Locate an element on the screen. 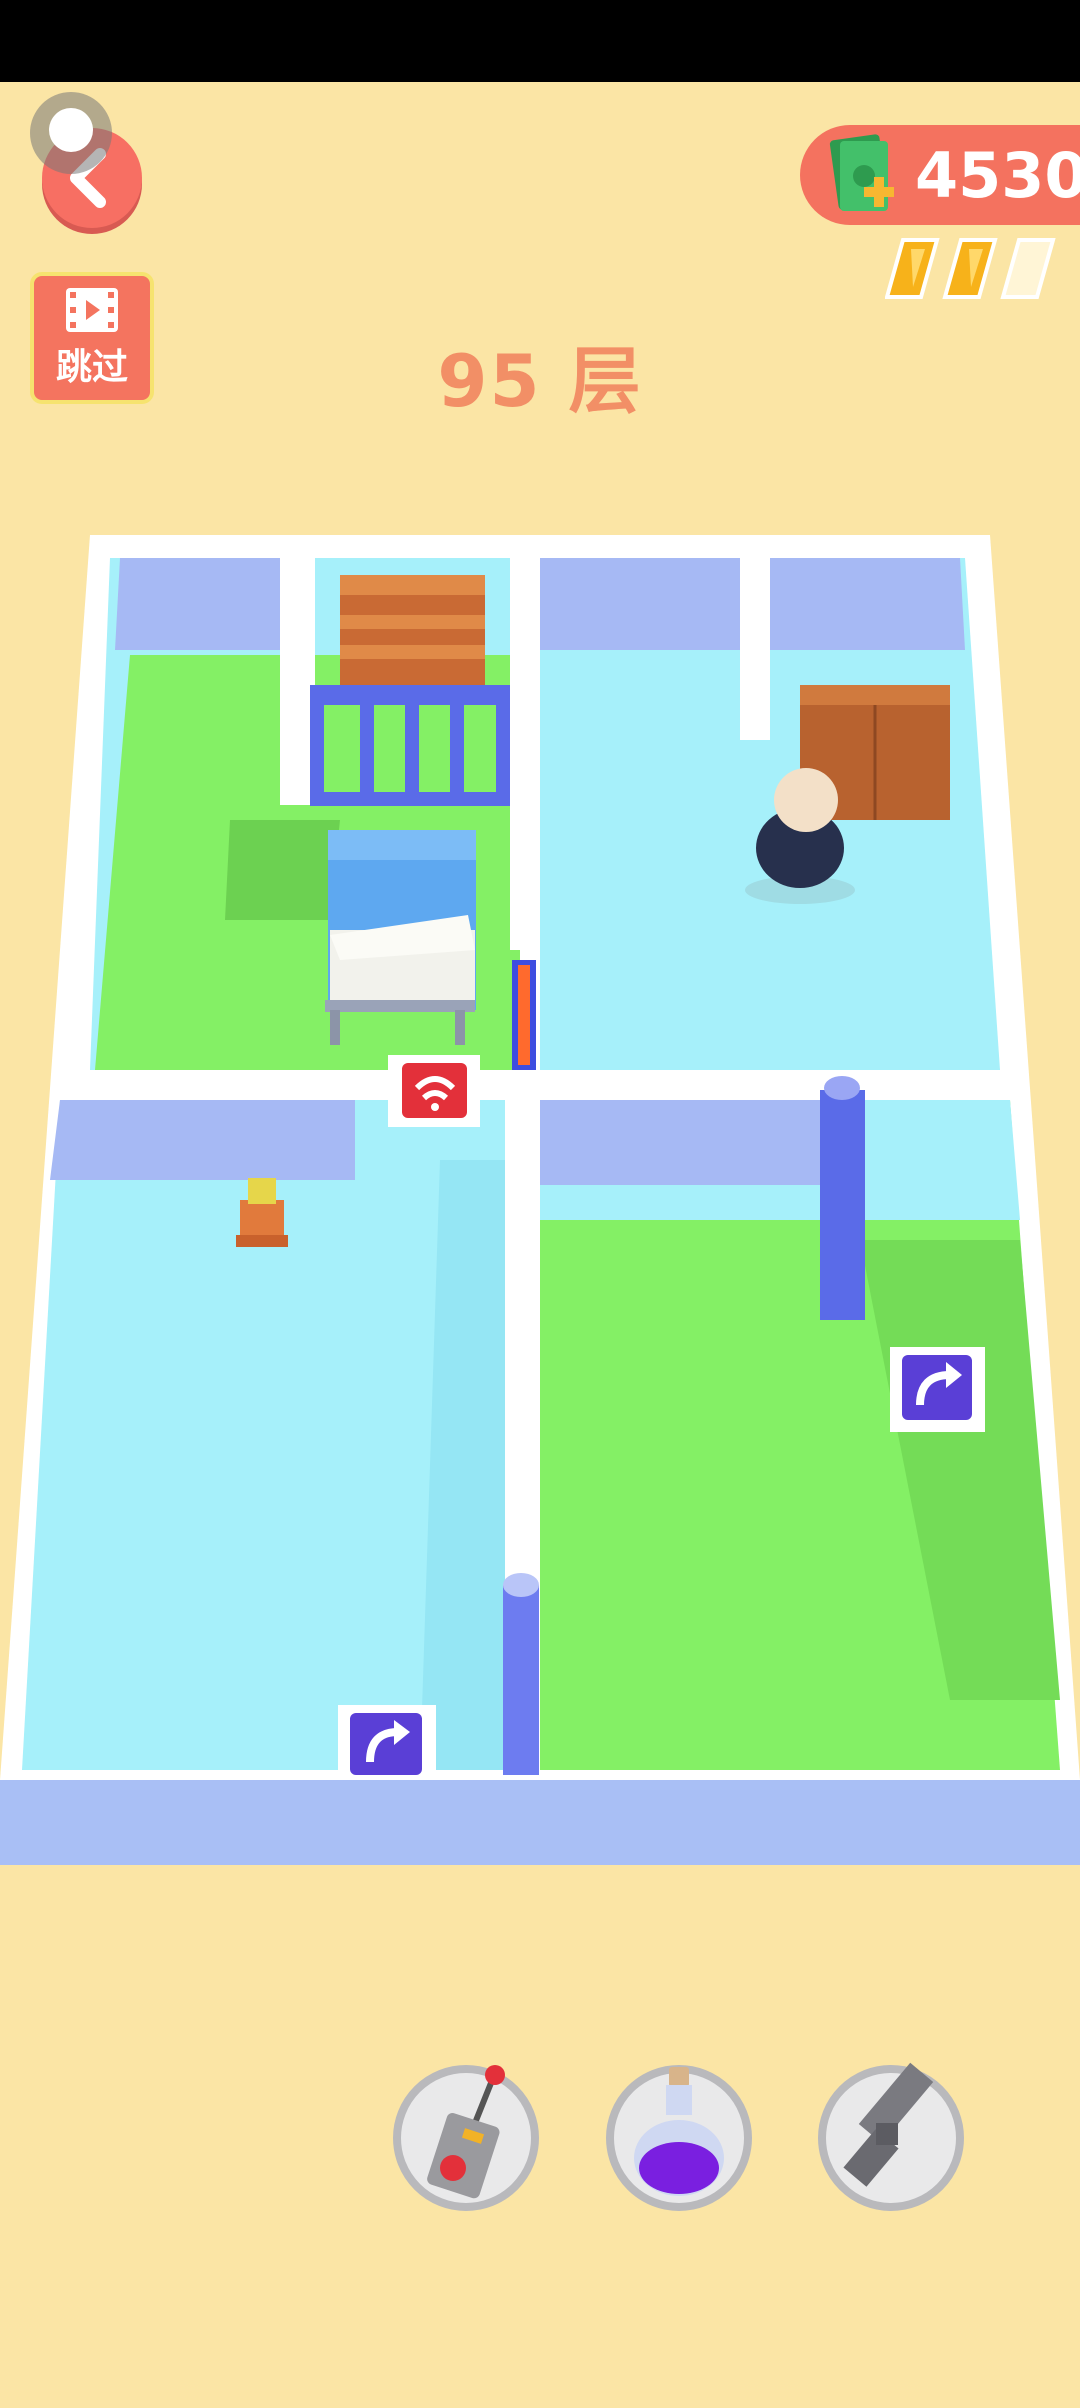 The width and height of the screenshot is (1080, 2408). tool-poison-potion is located at coordinates (679, 2138).